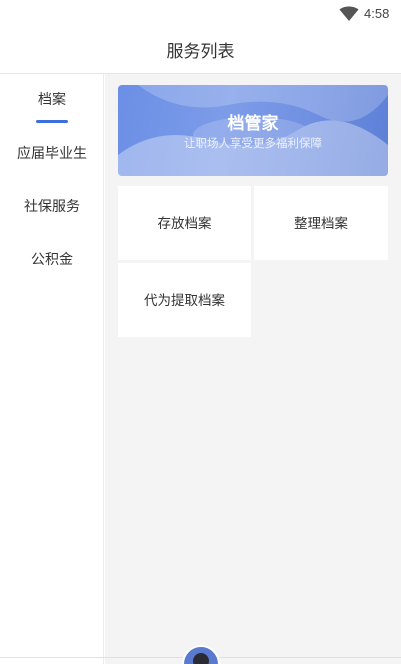 Image resolution: width=401 pixels, height=664 pixels. What do you see at coordinates (184, 223) in the screenshot?
I see `service-store-archive: 存放档案` at bounding box center [184, 223].